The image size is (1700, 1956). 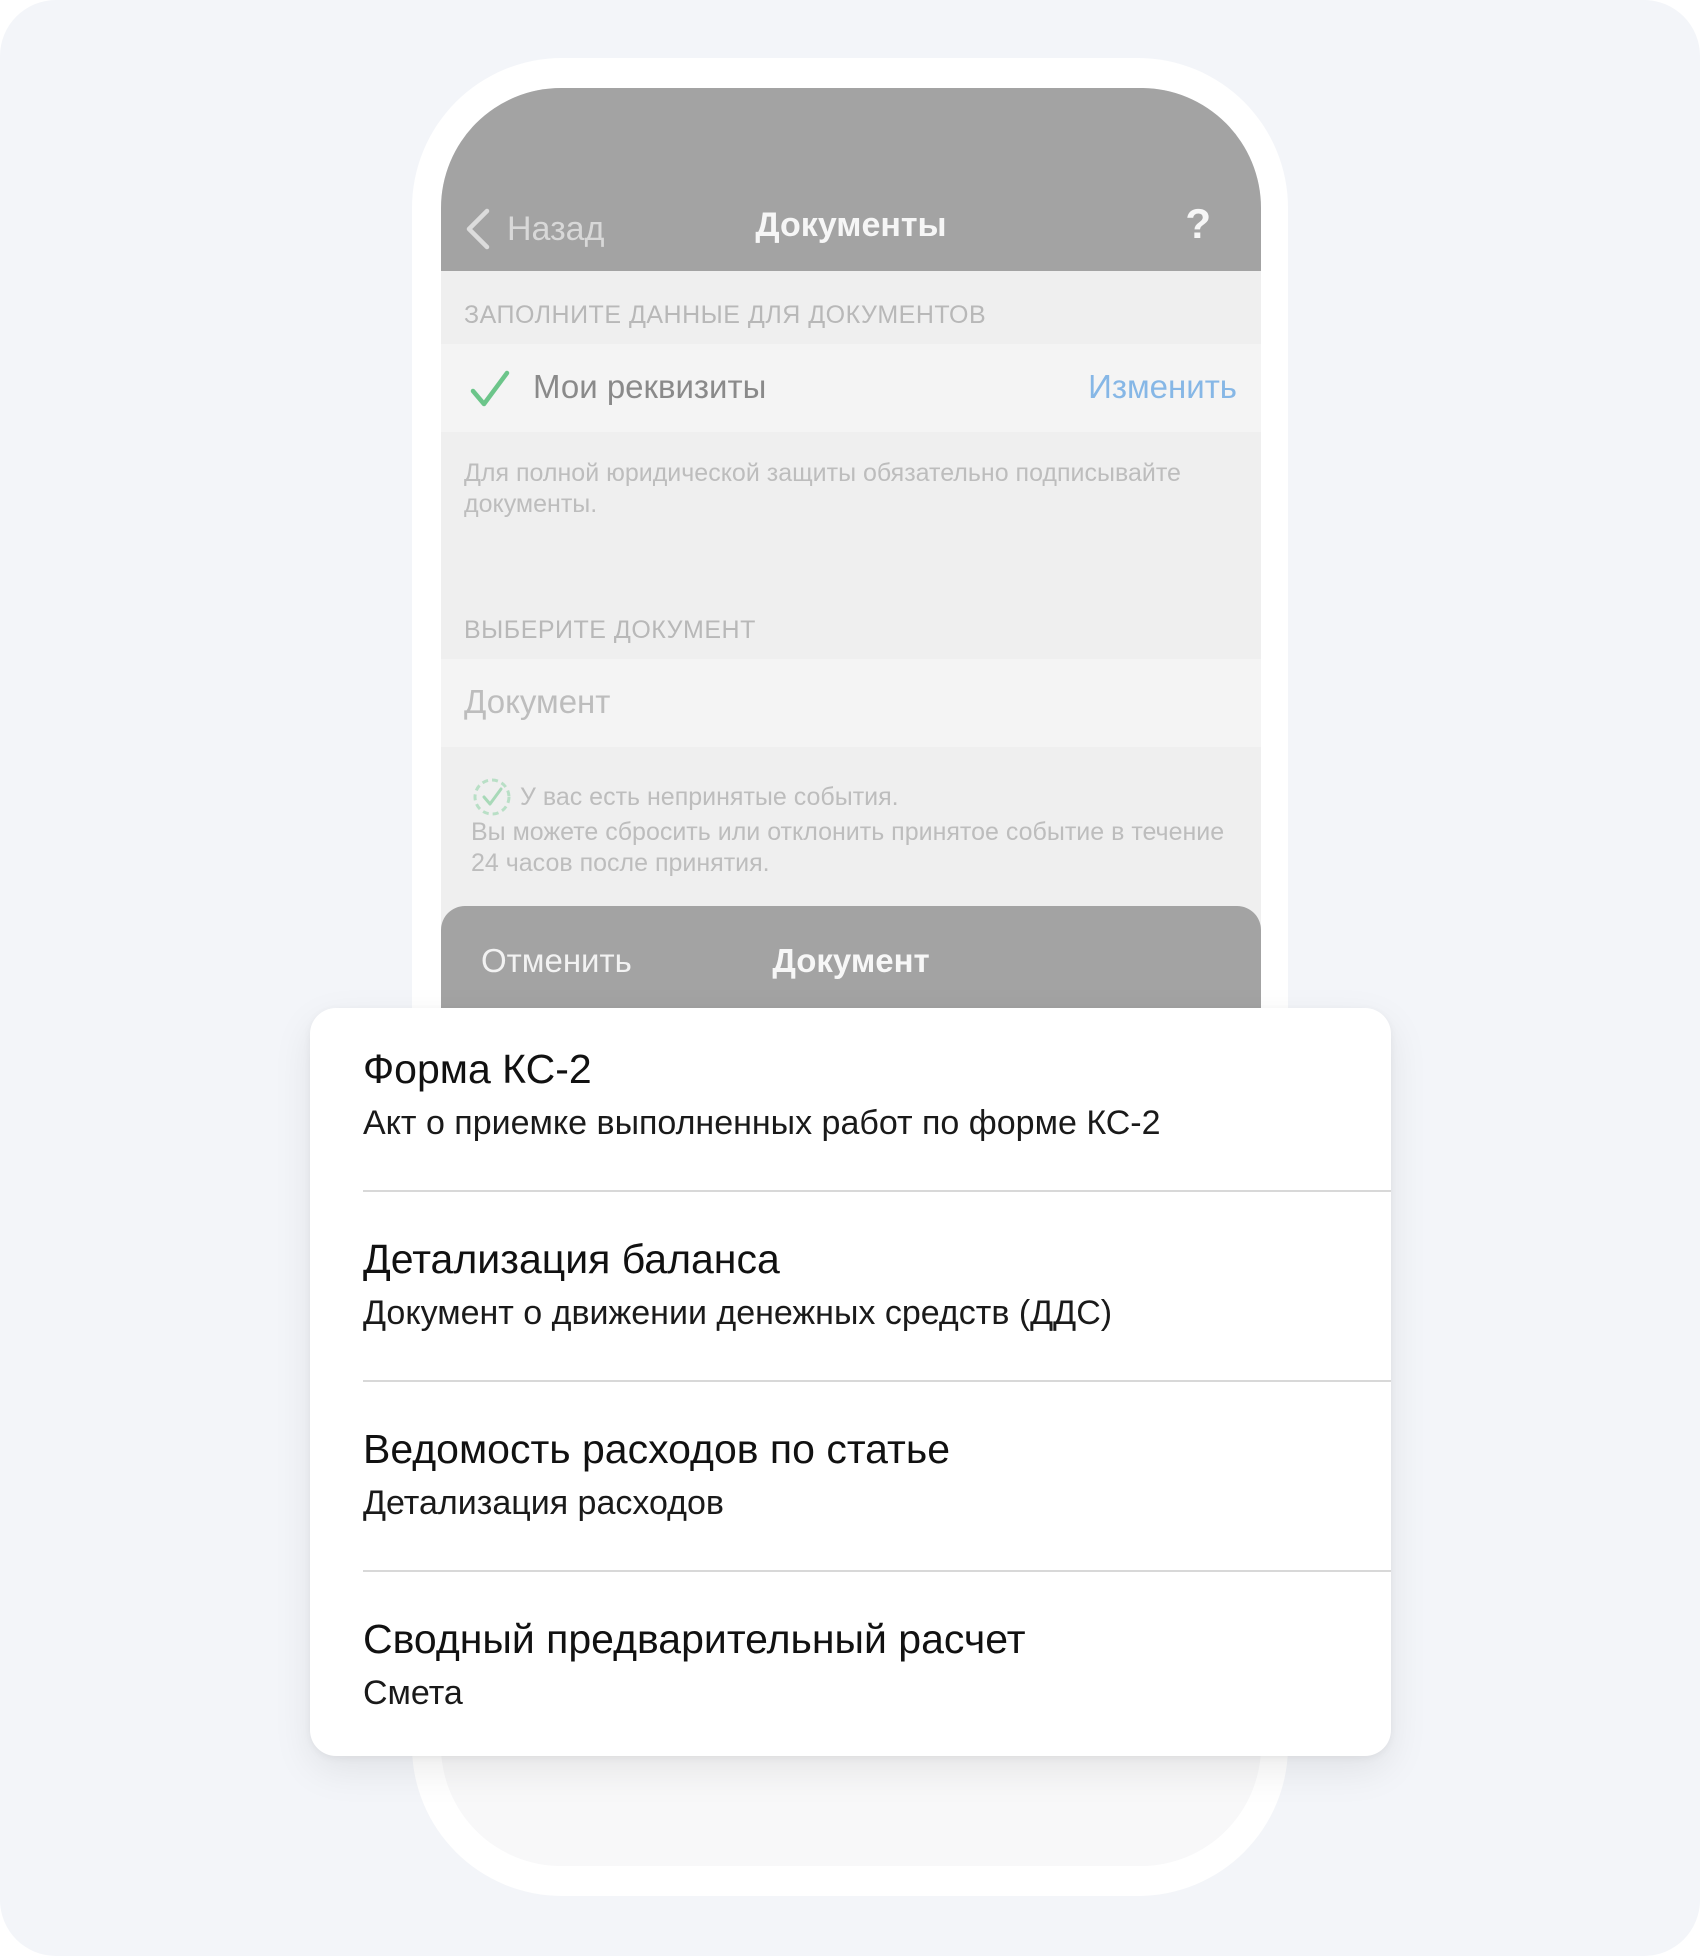 What do you see at coordinates (477, 1069) in the screenshot?
I see `option-title: Форма КС-2` at bounding box center [477, 1069].